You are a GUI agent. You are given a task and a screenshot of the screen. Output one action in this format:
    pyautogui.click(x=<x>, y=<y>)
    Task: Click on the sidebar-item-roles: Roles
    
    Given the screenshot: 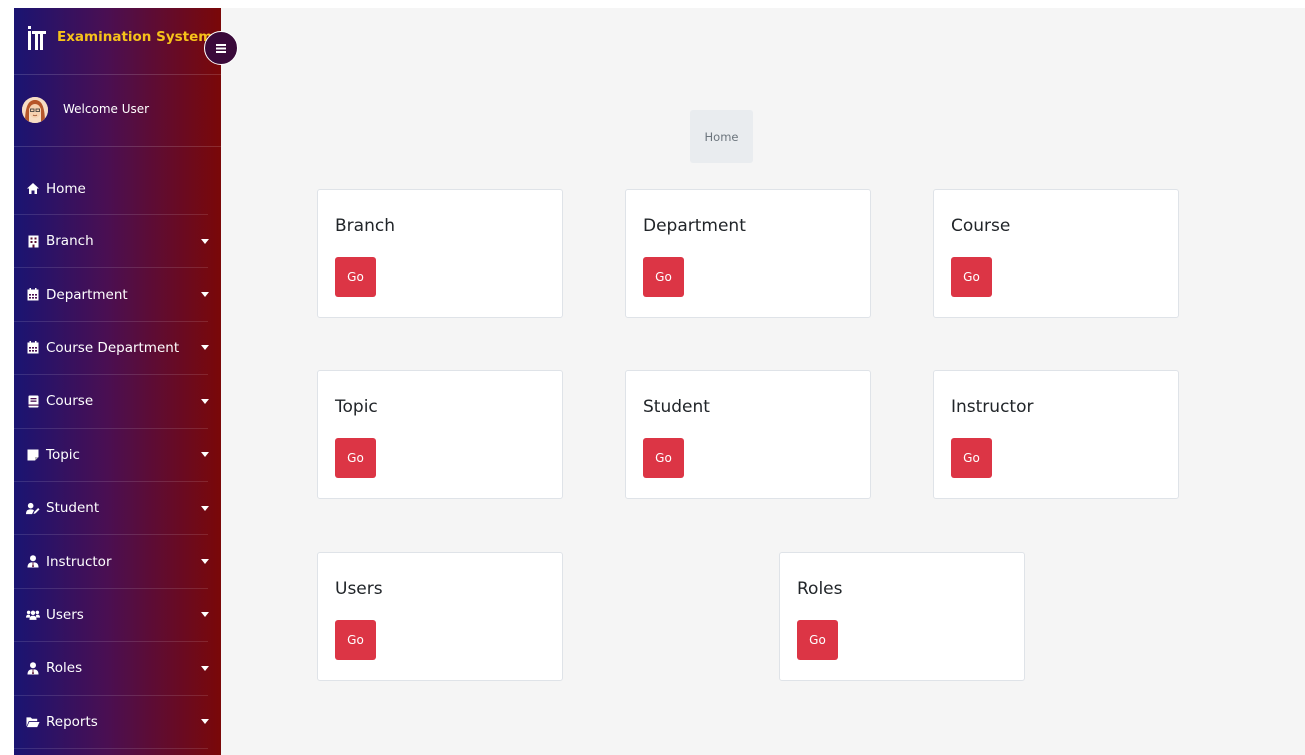 What is the action you would take?
    pyautogui.click(x=111, y=669)
    